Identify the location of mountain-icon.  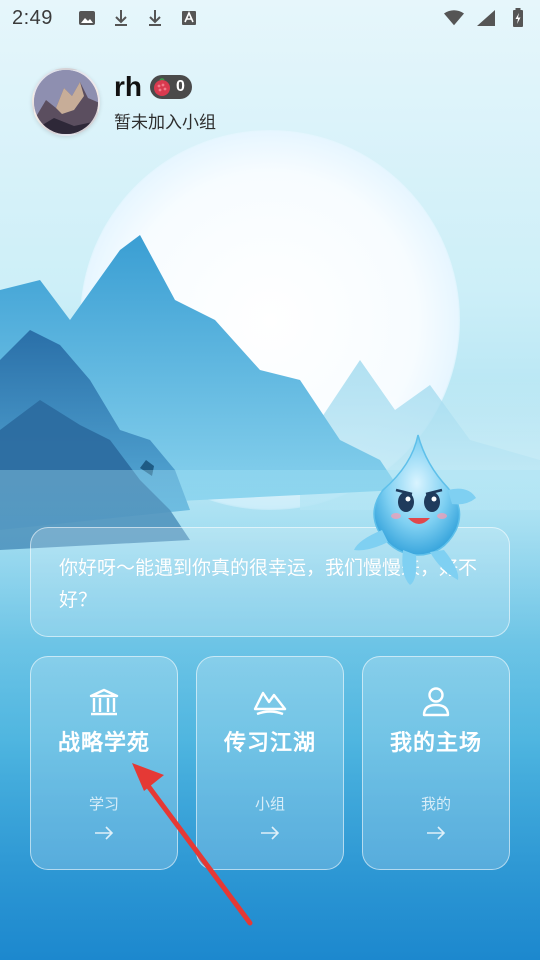
(270, 702).